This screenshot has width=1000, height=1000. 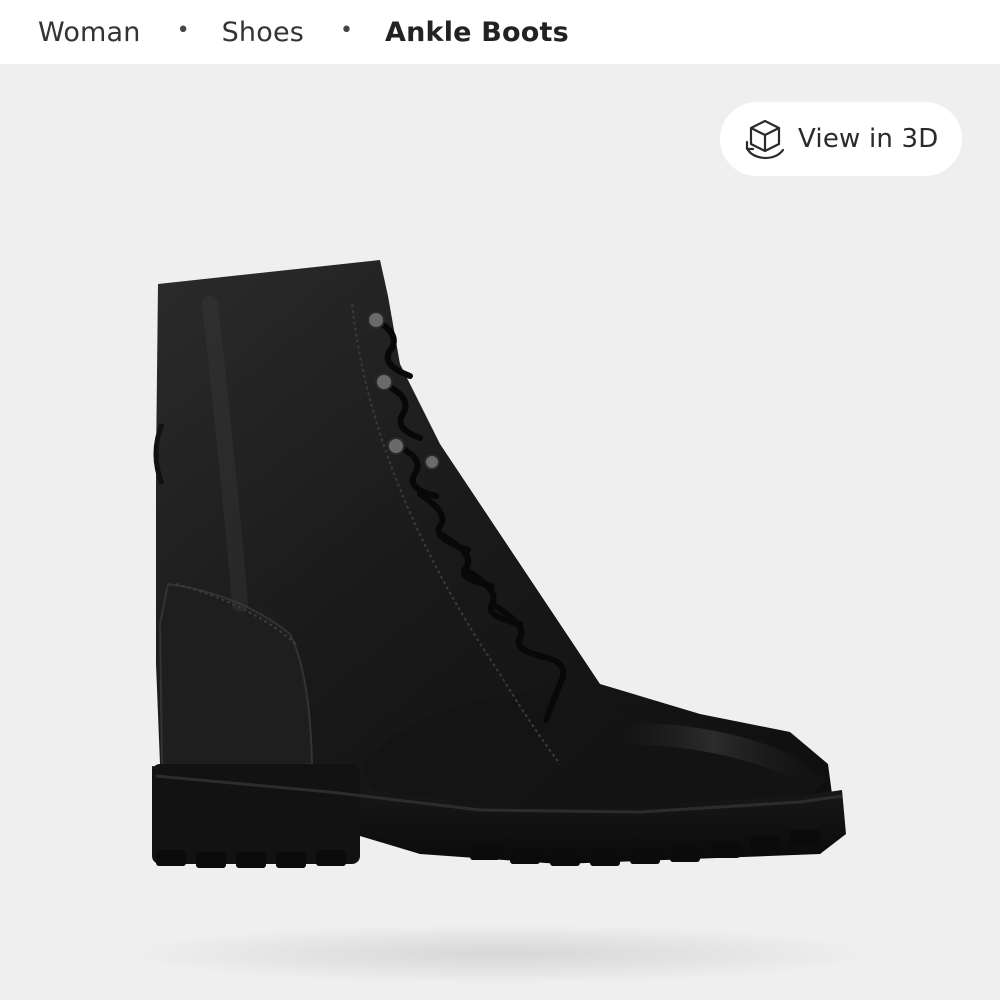 What do you see at coordinates (477, 32) in the screenshot?
I see `breadcrumb-item-ankle-boots: Ankle Boots` at bounding box center [477, 32].